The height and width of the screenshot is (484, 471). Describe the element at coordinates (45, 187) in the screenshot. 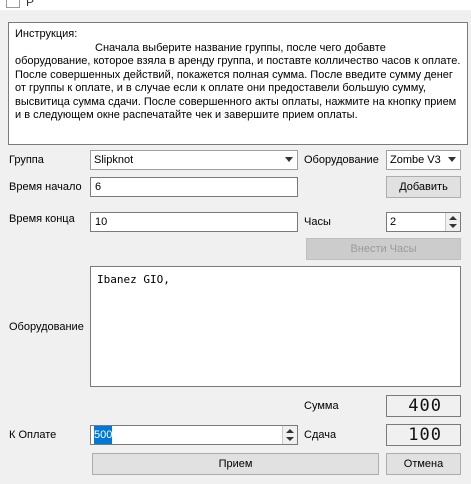

I see `start-time-label: Время начало` at that location.